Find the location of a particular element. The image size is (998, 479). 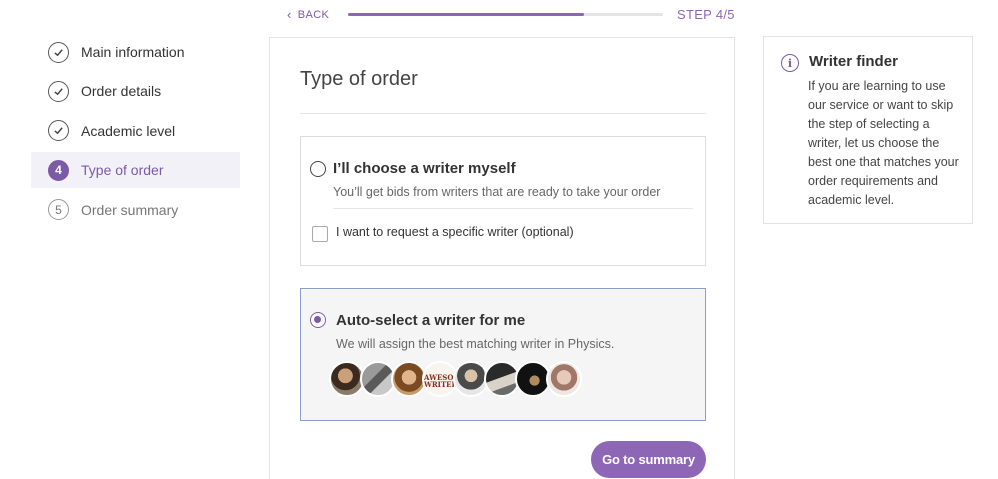

progress-bar is located at coordinates (505, 14).